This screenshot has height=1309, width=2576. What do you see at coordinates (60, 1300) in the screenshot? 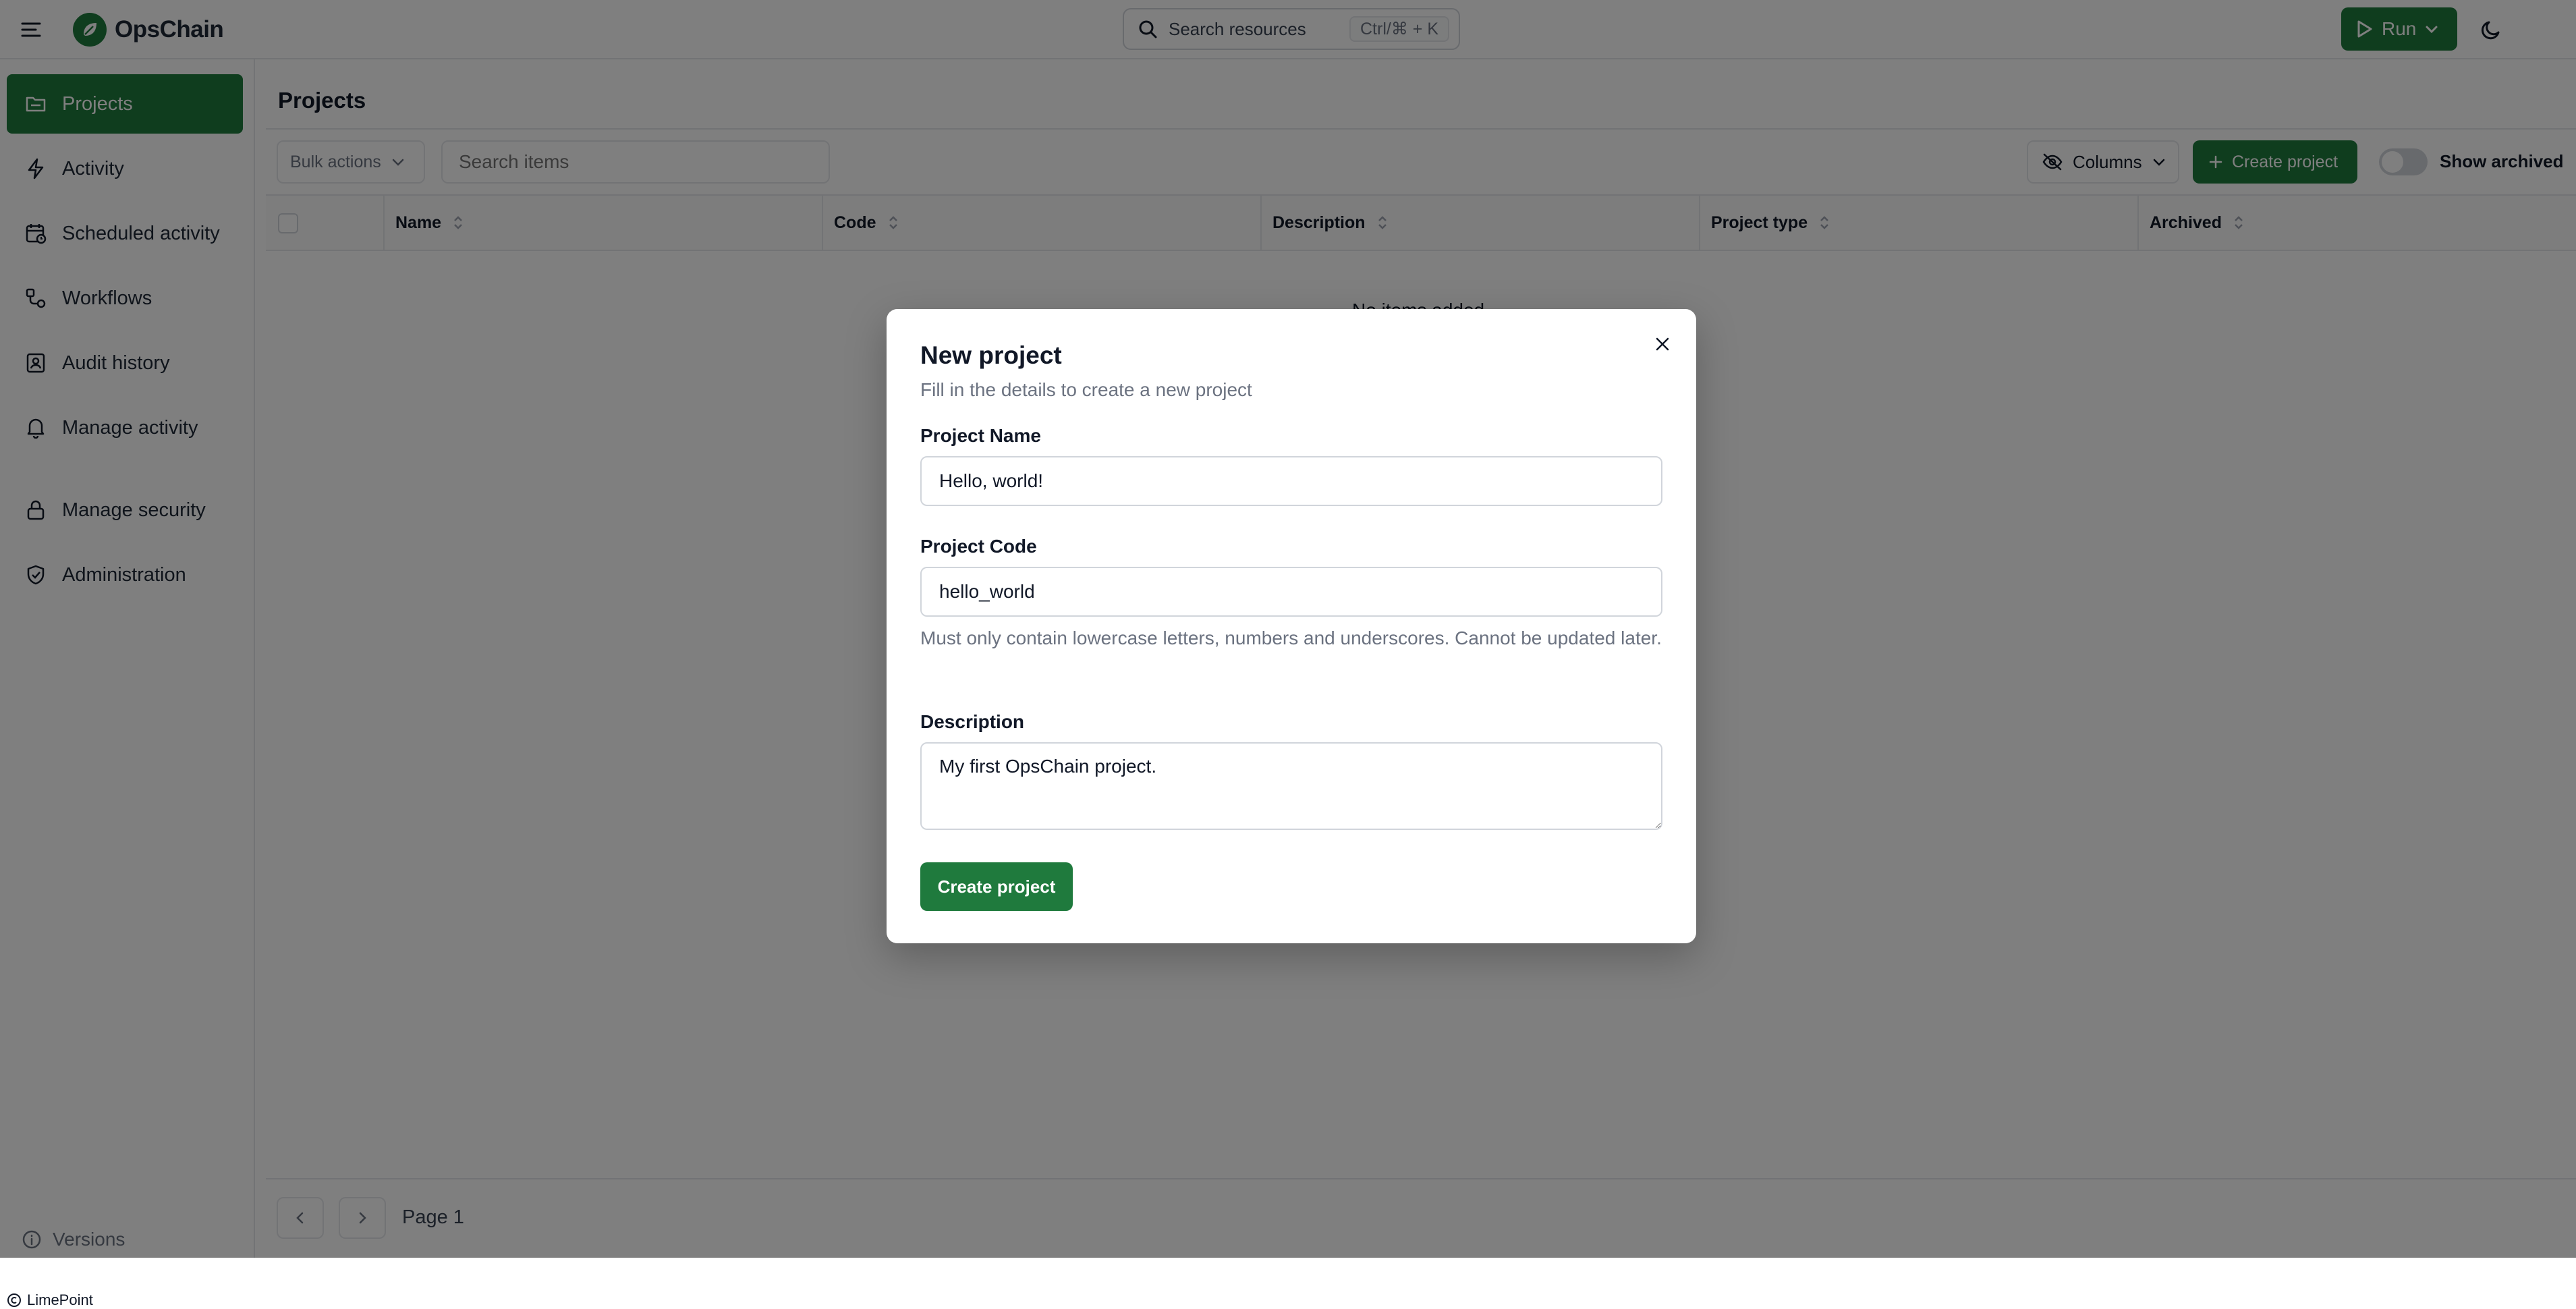
I see `footer-brand-label: LimePoint` at bounding box center [60, 1300].